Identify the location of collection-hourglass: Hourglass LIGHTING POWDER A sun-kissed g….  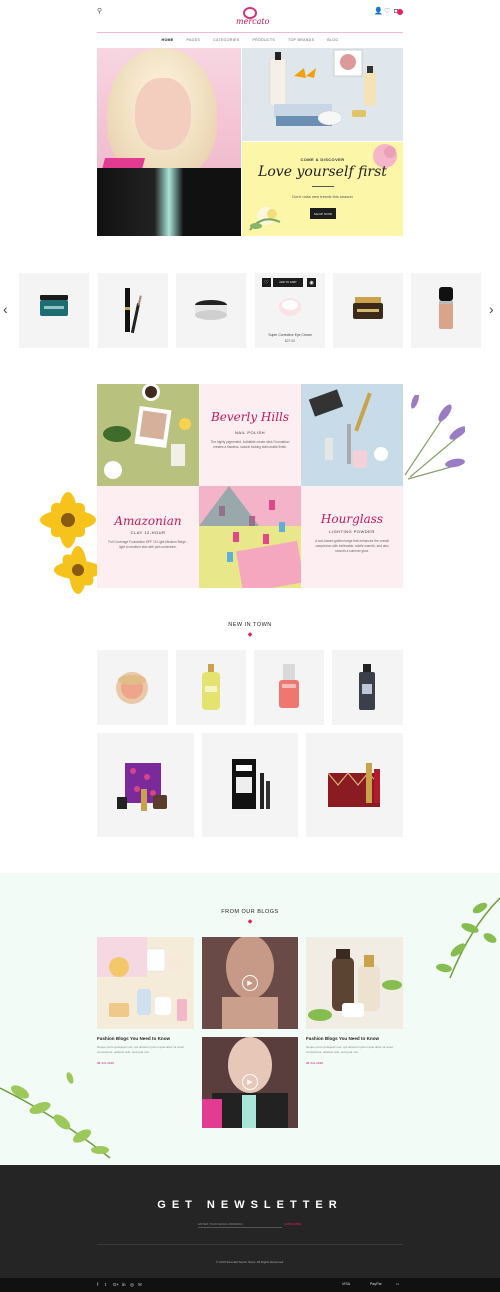
(352, 537).